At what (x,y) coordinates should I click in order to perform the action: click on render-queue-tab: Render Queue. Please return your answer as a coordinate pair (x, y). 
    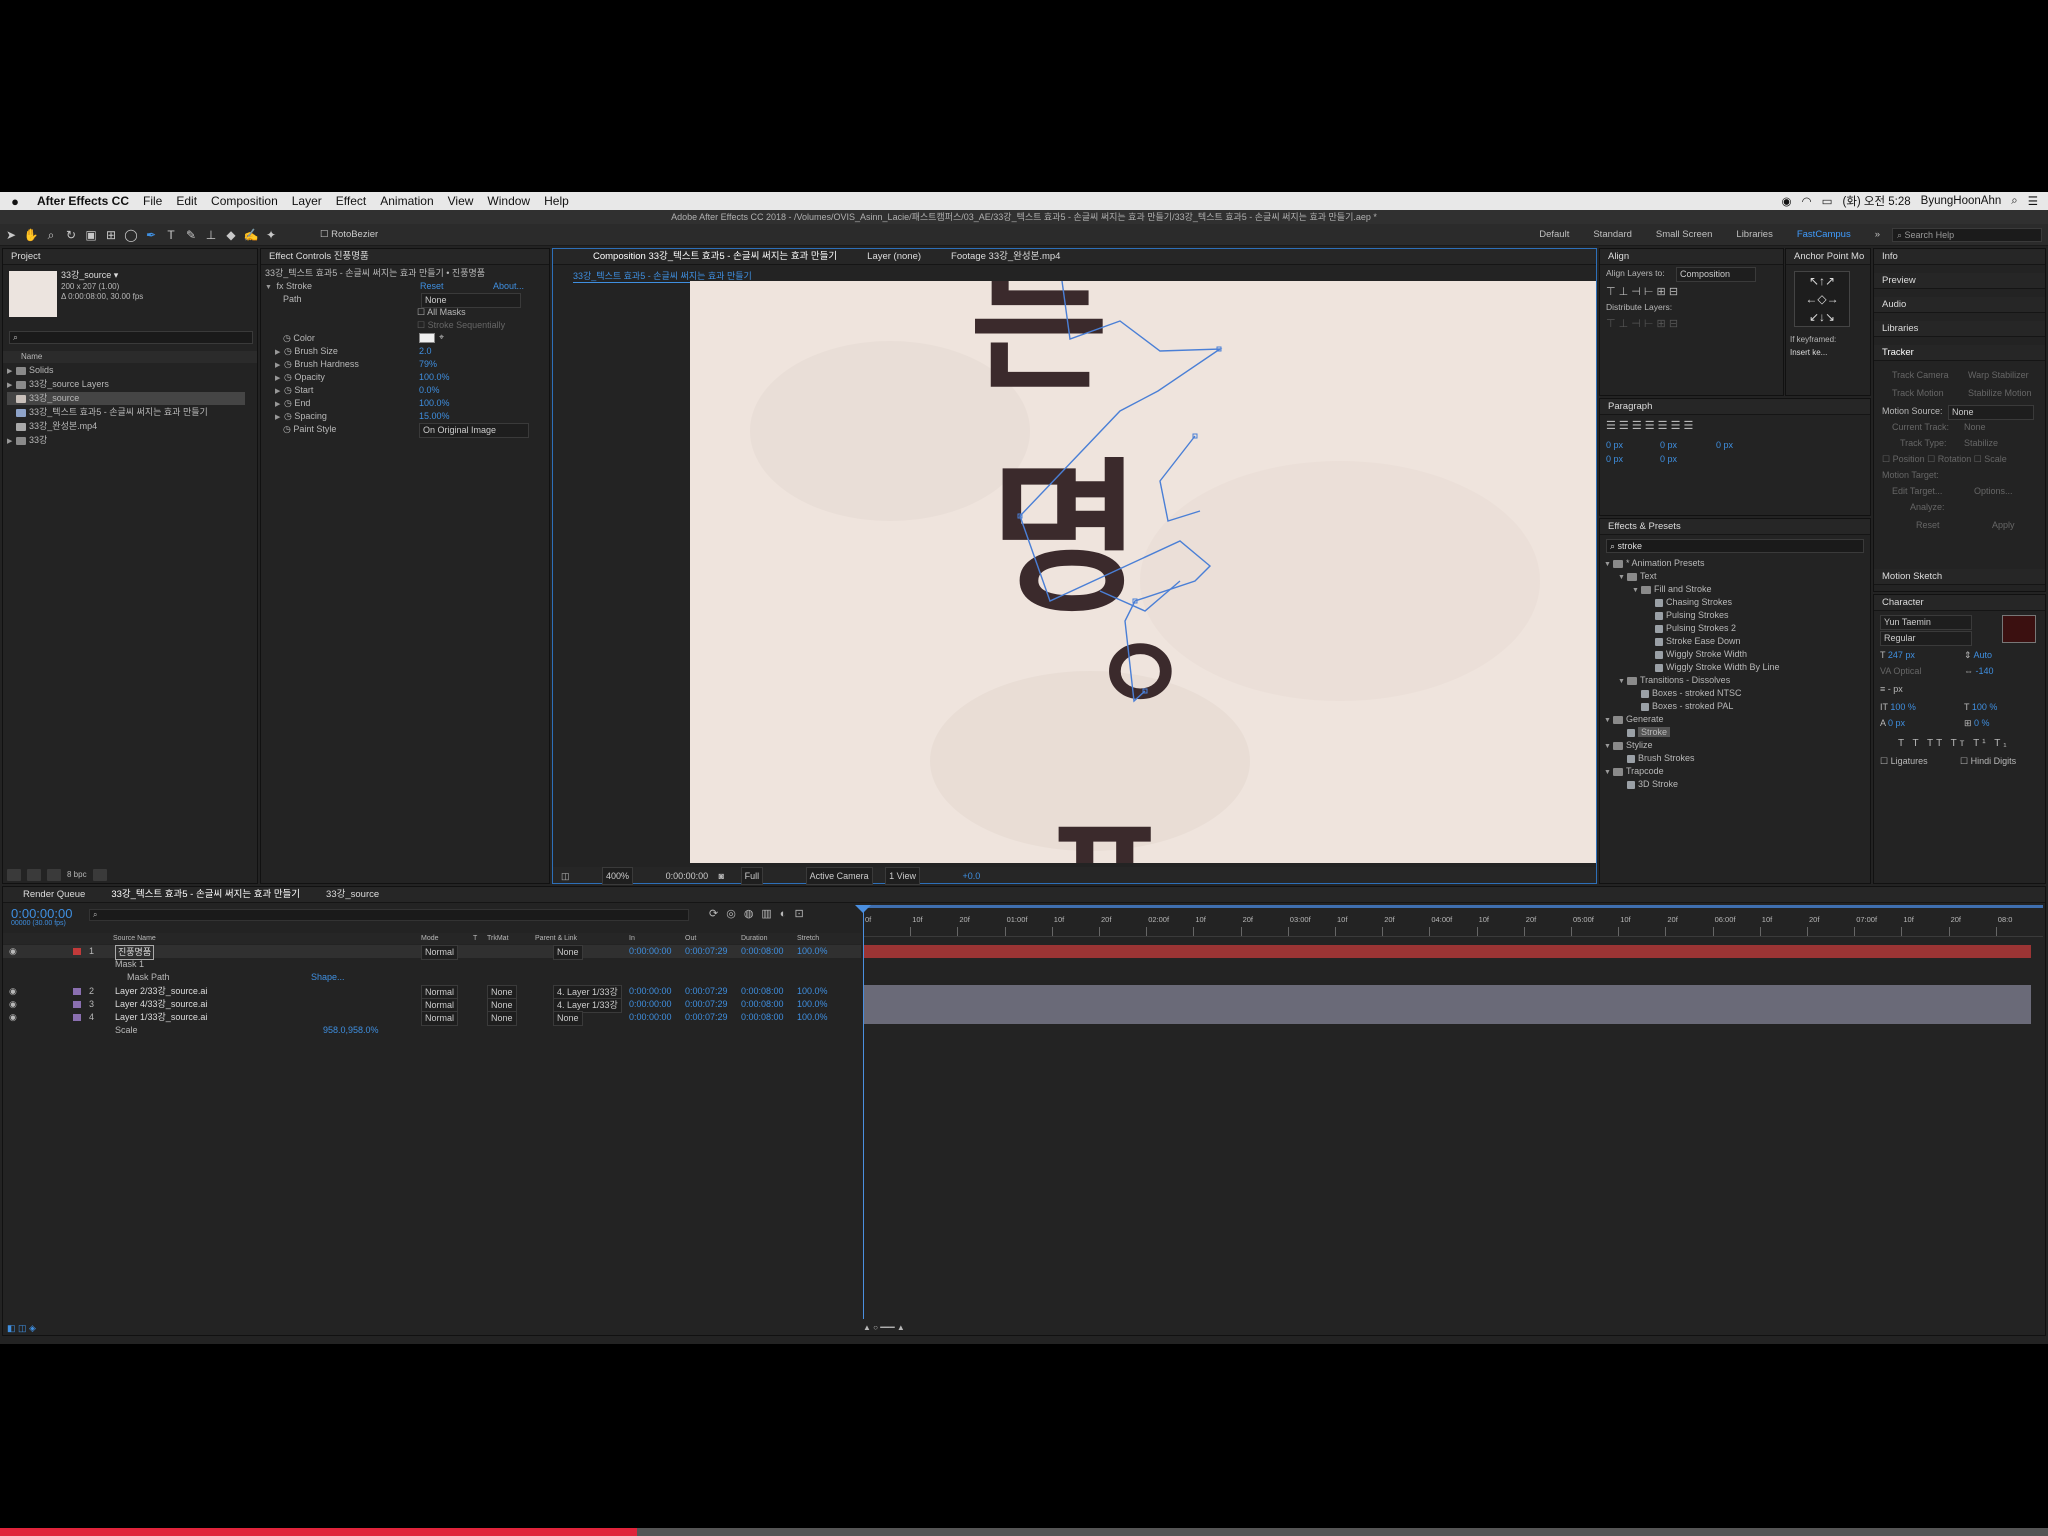
    Looking at the image, I should click on (54, 894).